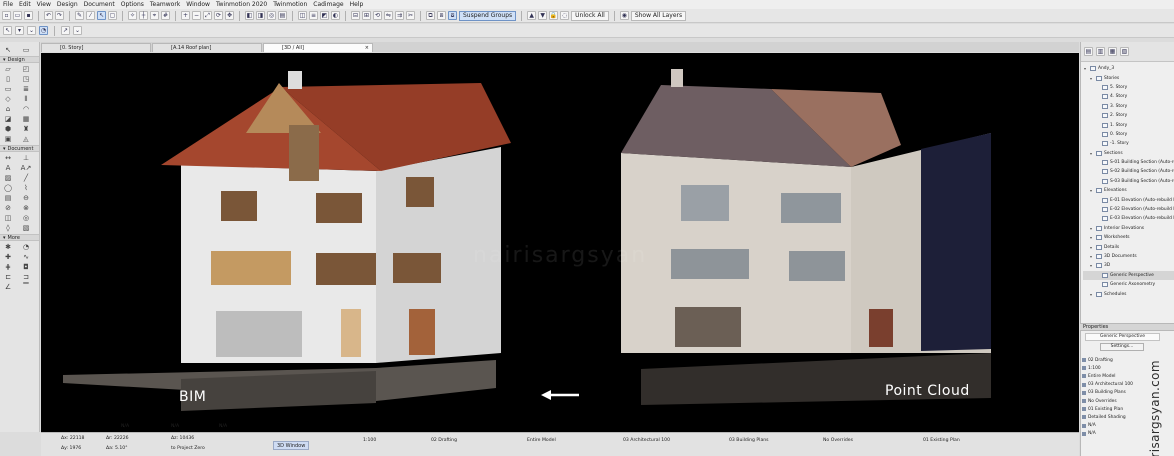 The image size is (1174, 456). What do you see at coordinates (8, 218) in the screenshot?
I see `worksheet-tool-icon: ◫` at bounding box center [8, 218].